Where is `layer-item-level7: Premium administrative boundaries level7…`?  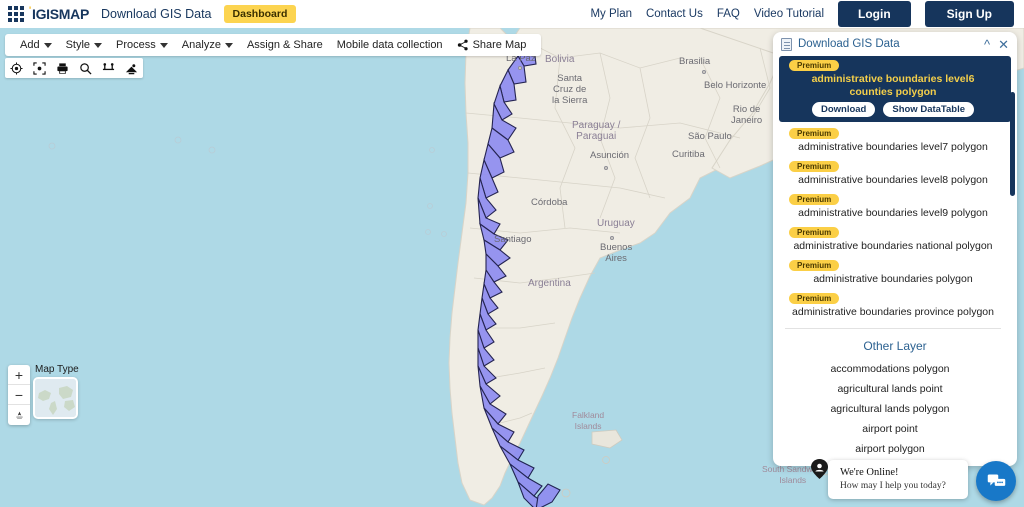
layer-item-level7: Premium administrative boundaries level7… is located at coordinates (895, 140).